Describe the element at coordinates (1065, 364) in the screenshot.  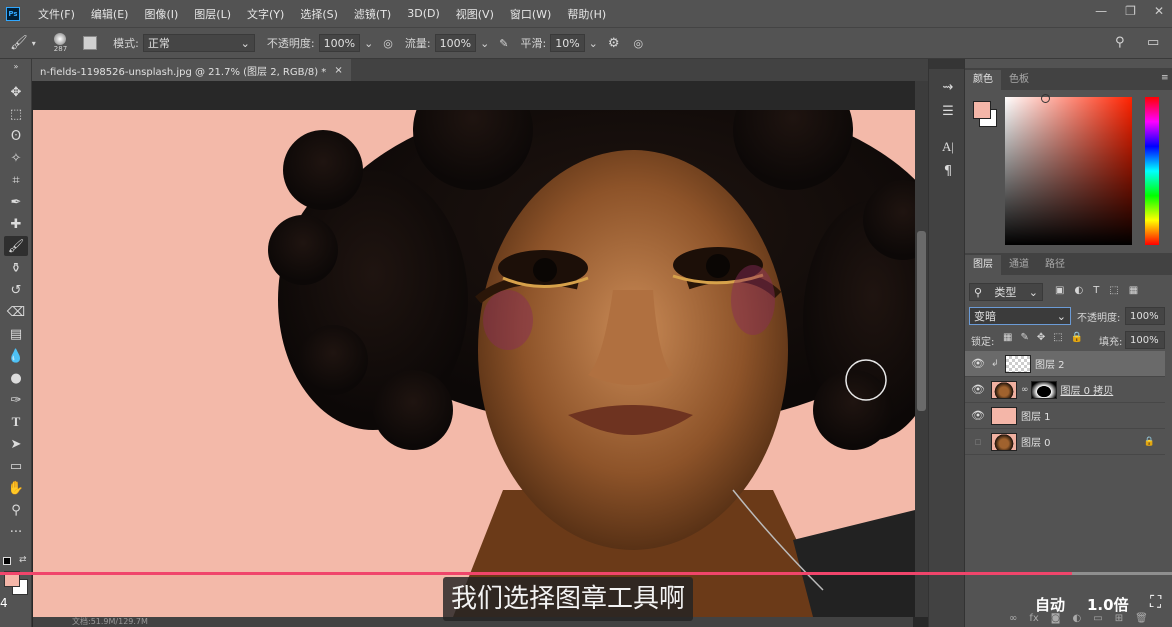
I see `layer-row-2: 👁 ↲ 图层 2` at that location.